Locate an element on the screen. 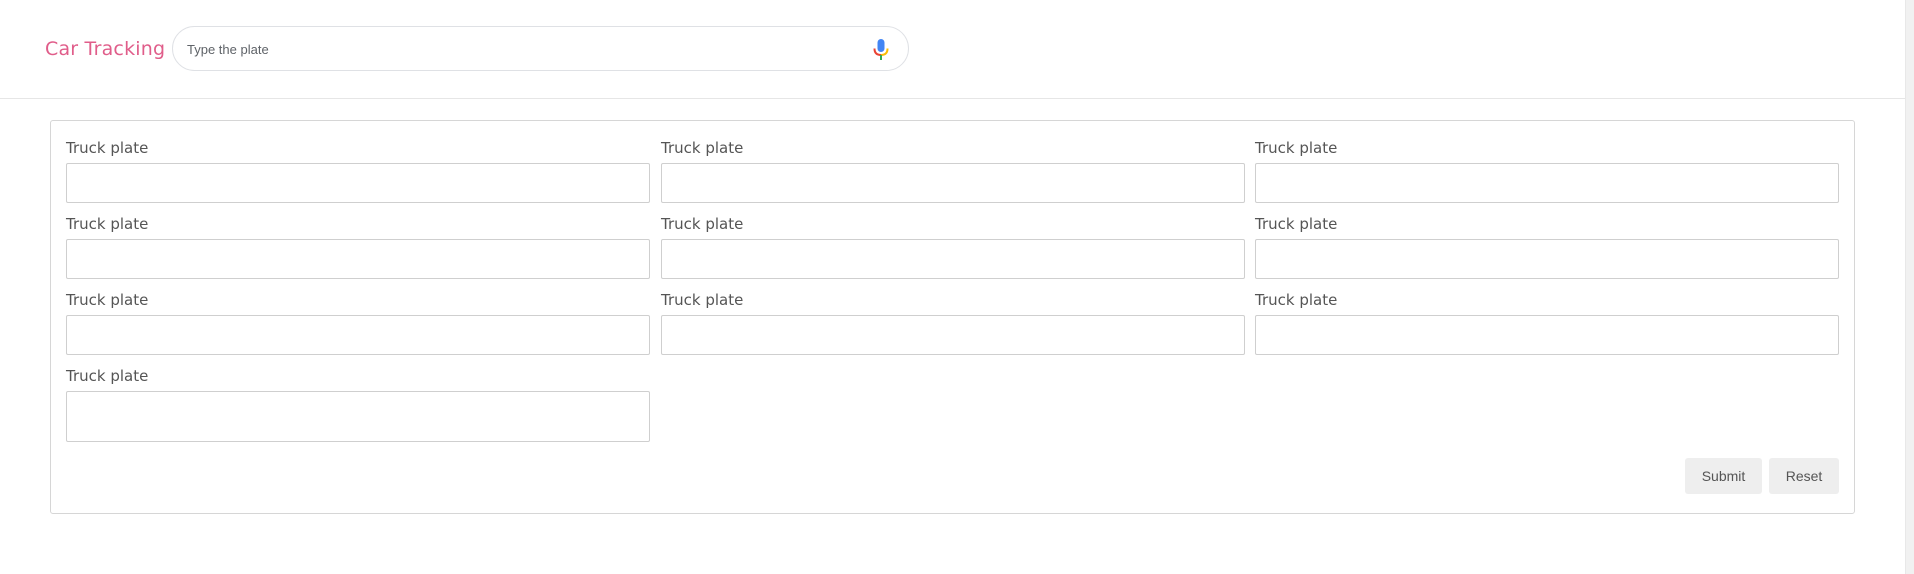  truck-plate-field-2: Truck plate is located at coordinates (953, 170).